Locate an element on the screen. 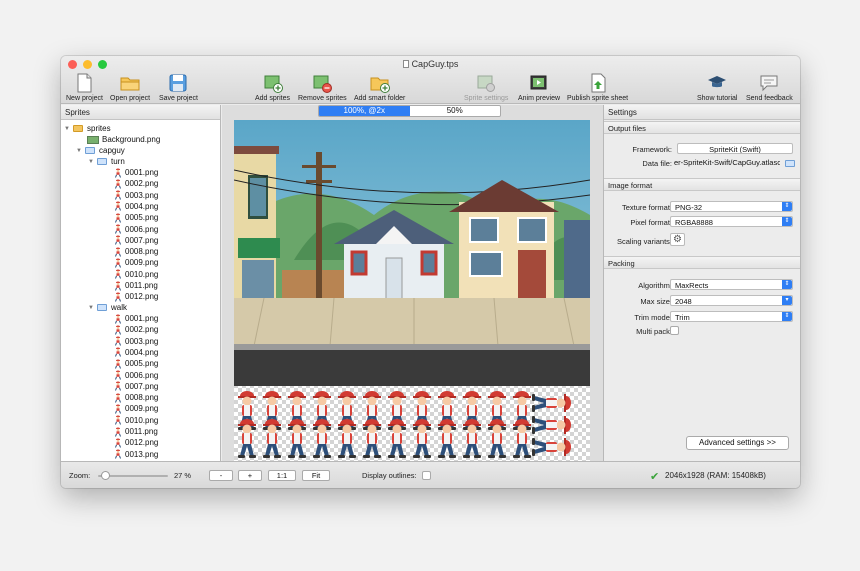 This screenshot has width=860, height=571. add-smart-folder-icon is located at coordinates (380, 85).